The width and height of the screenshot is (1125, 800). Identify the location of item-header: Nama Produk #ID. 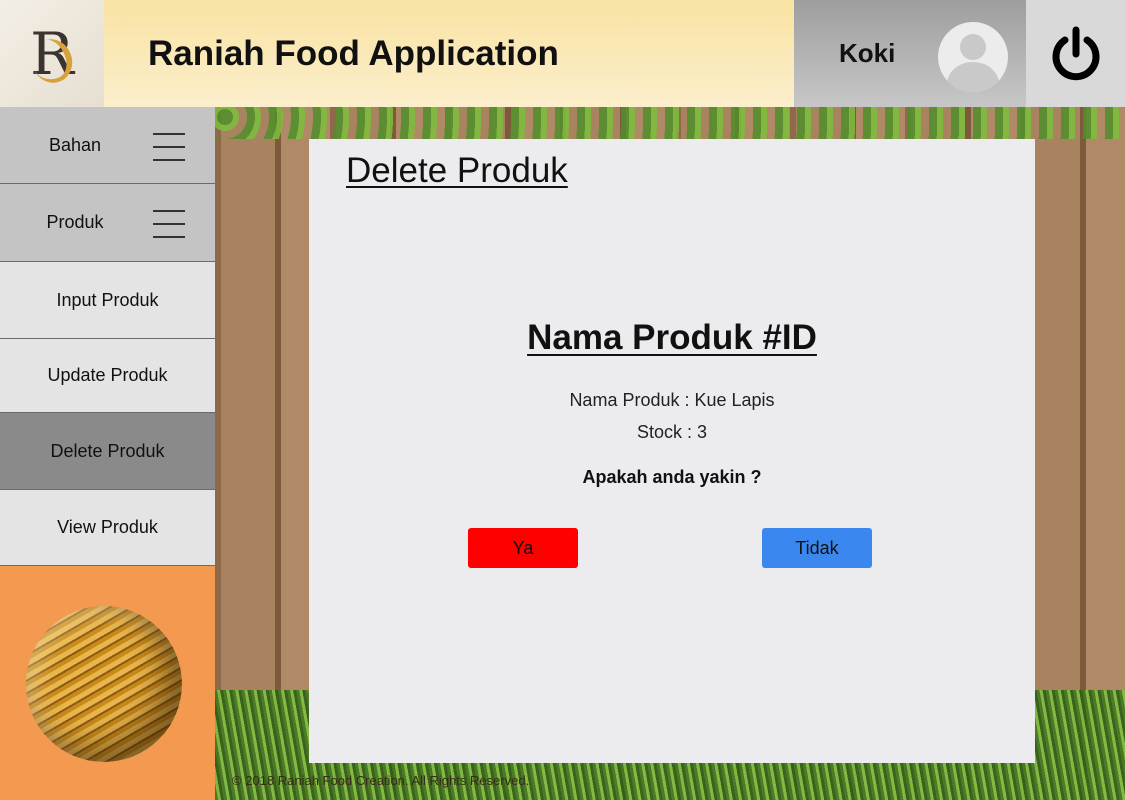
(672, 337).